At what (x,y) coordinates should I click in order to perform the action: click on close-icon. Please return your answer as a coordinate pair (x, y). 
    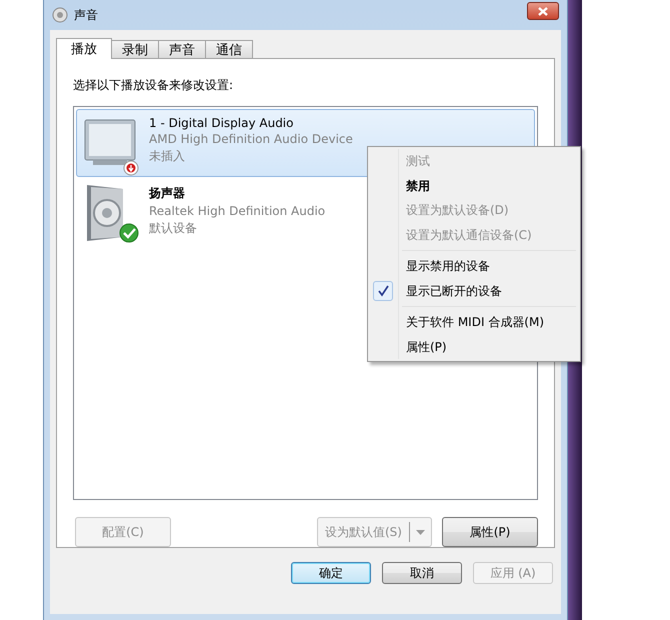
    Looking at the image, I should click on (543, 11).